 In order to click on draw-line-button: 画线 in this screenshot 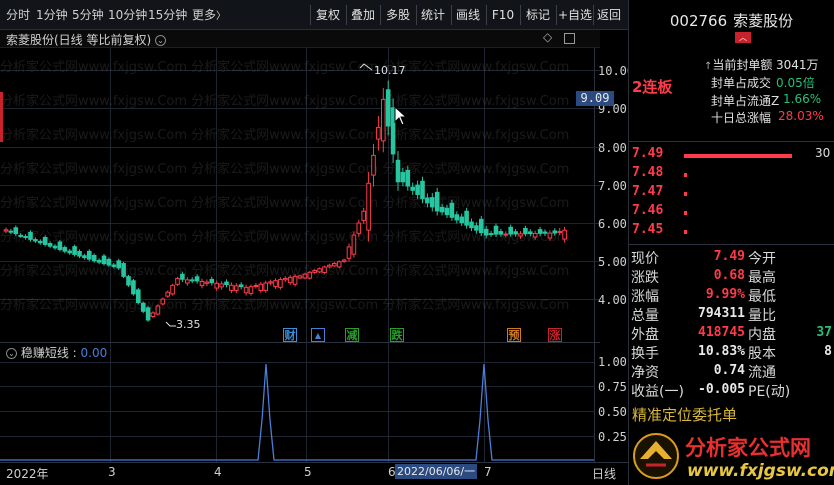, I will do `click(468, 15)`.